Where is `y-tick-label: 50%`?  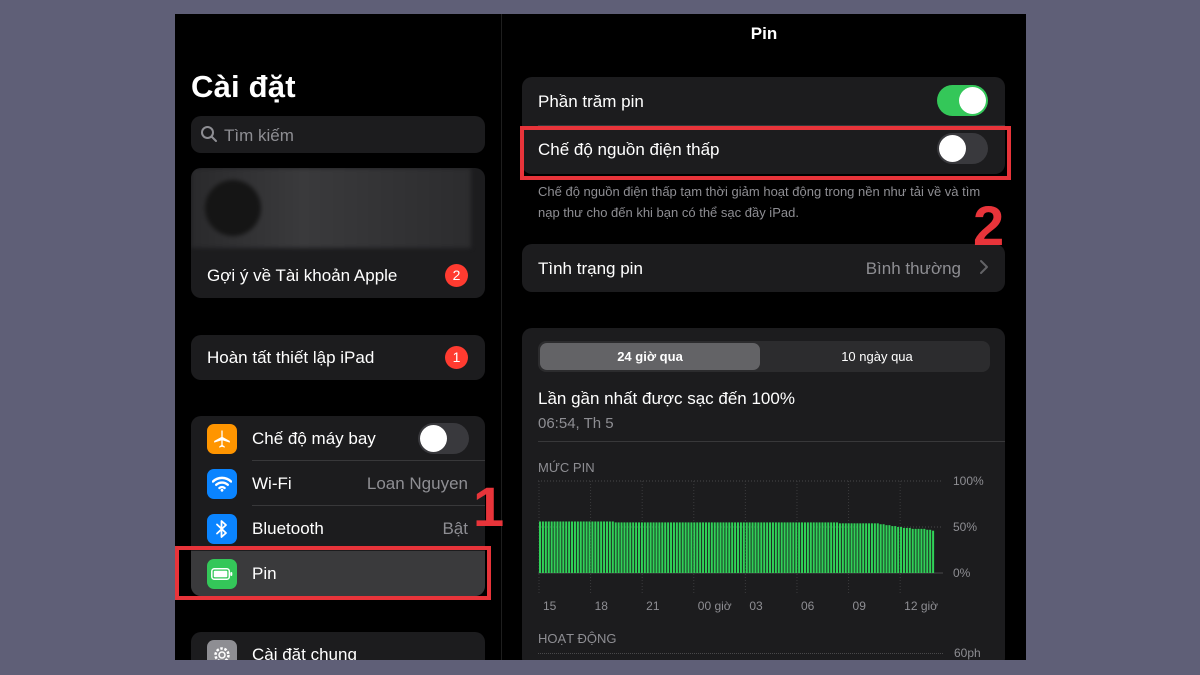
y-tick-label: 50% is located at coordinates (965, 527).